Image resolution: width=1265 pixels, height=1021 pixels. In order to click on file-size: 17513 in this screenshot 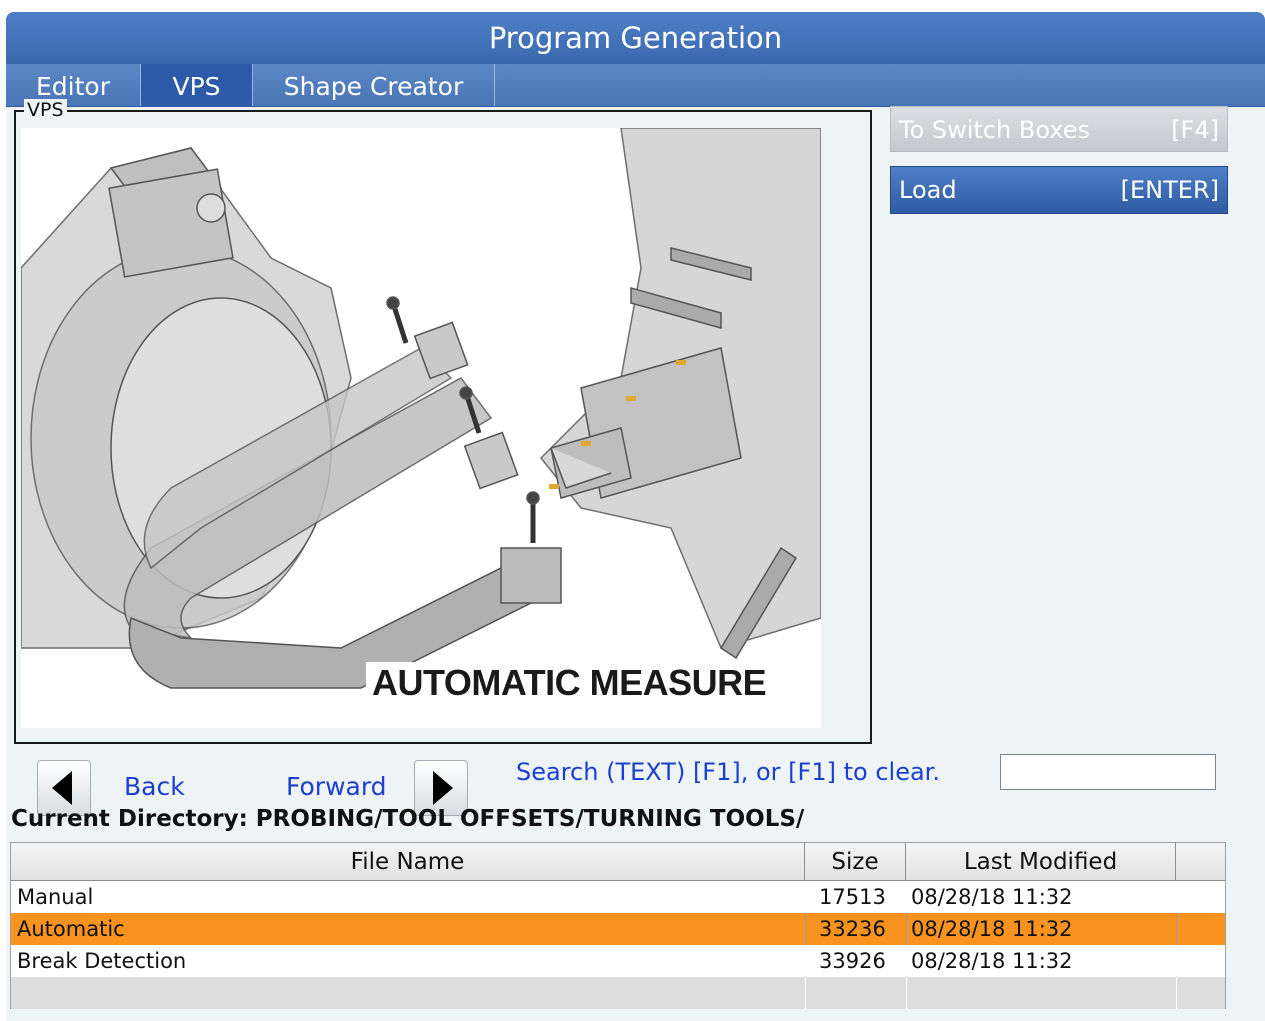, I will do `click(852, 897)`.